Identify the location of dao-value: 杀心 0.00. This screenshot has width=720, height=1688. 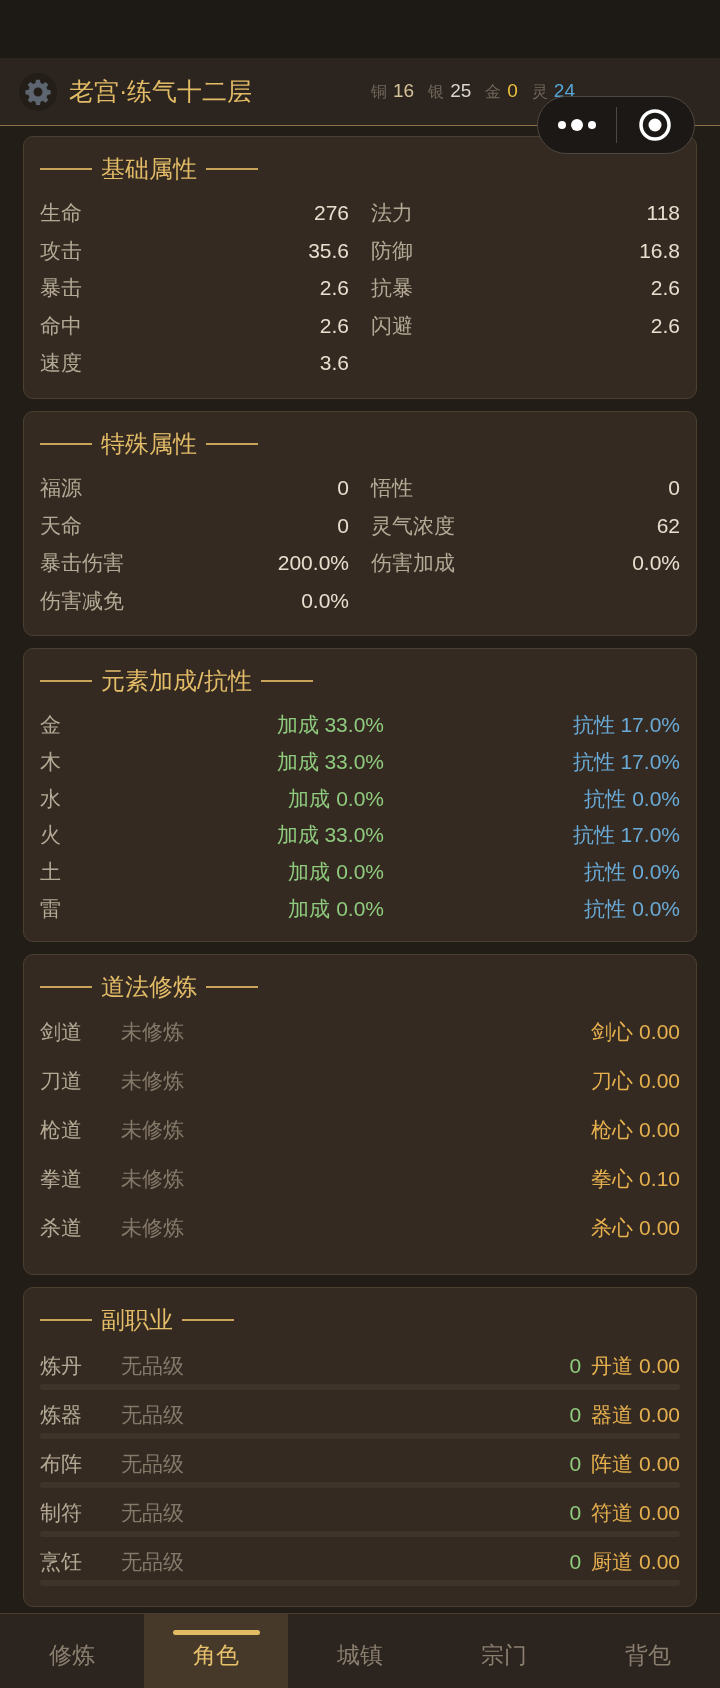
(635, 1227).